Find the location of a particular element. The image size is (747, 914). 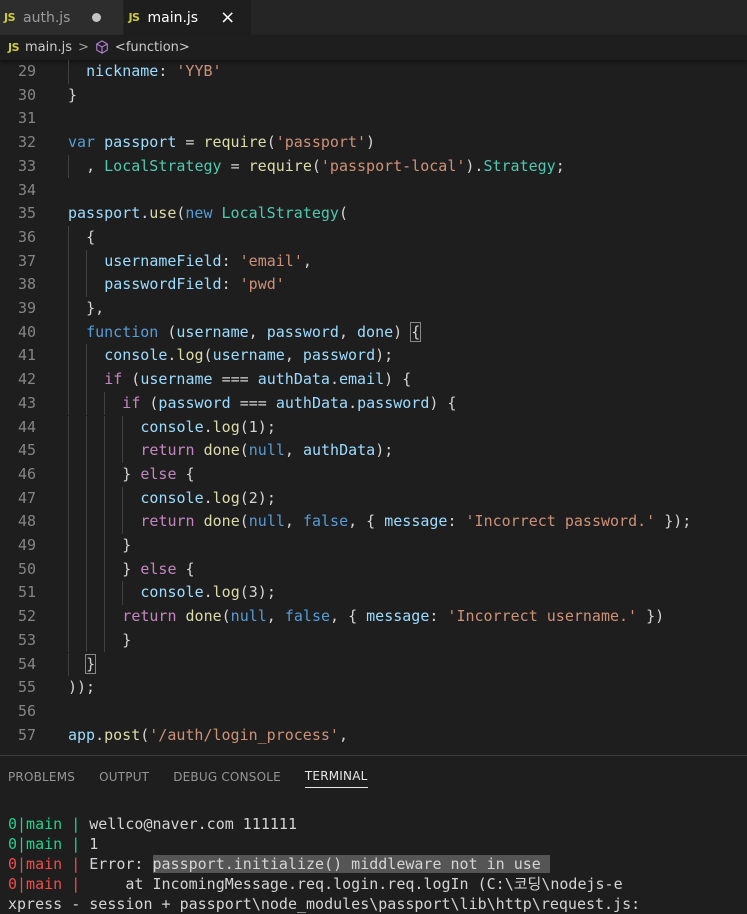

code-text: console.log(username, password); is located at coordinates (230, 356).